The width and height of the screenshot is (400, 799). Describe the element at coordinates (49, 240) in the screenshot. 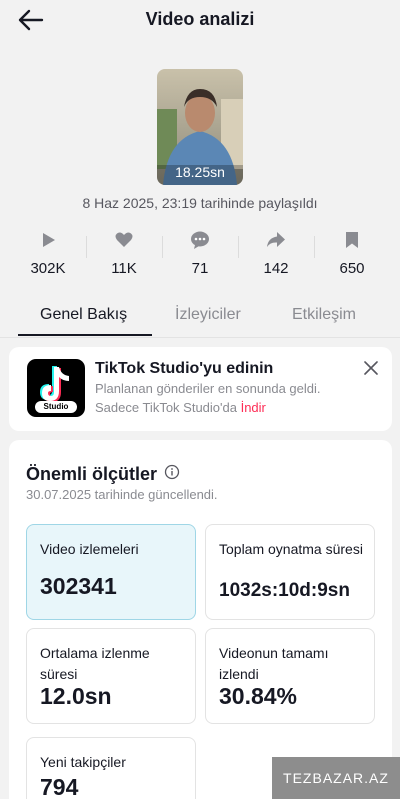

I see `play-icon` at that location.